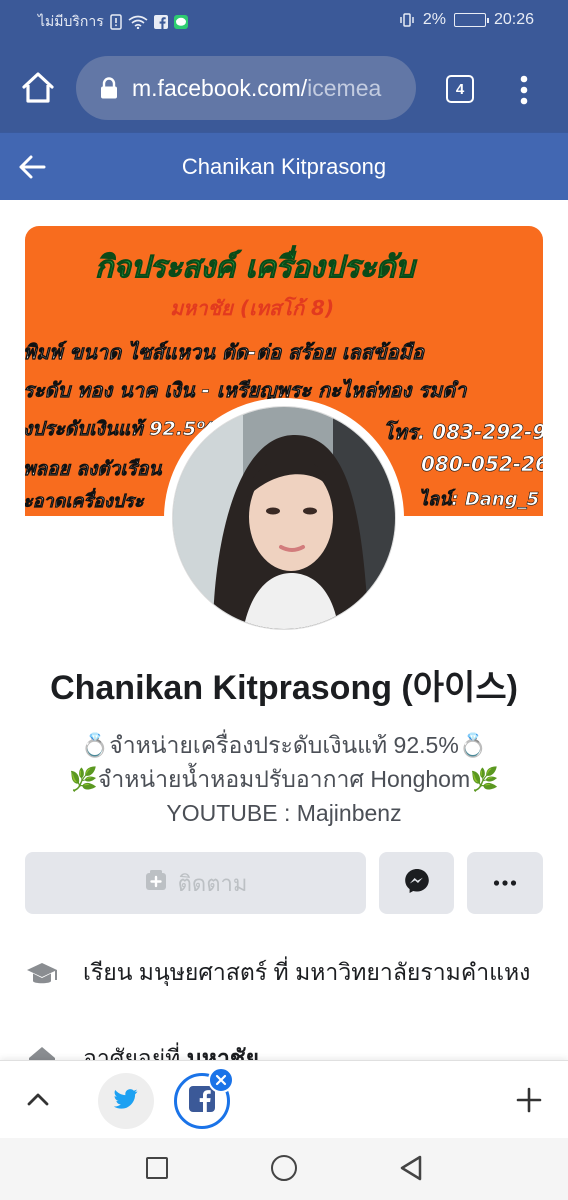  I want to click on battery-charging-icon, so click(471, 20).